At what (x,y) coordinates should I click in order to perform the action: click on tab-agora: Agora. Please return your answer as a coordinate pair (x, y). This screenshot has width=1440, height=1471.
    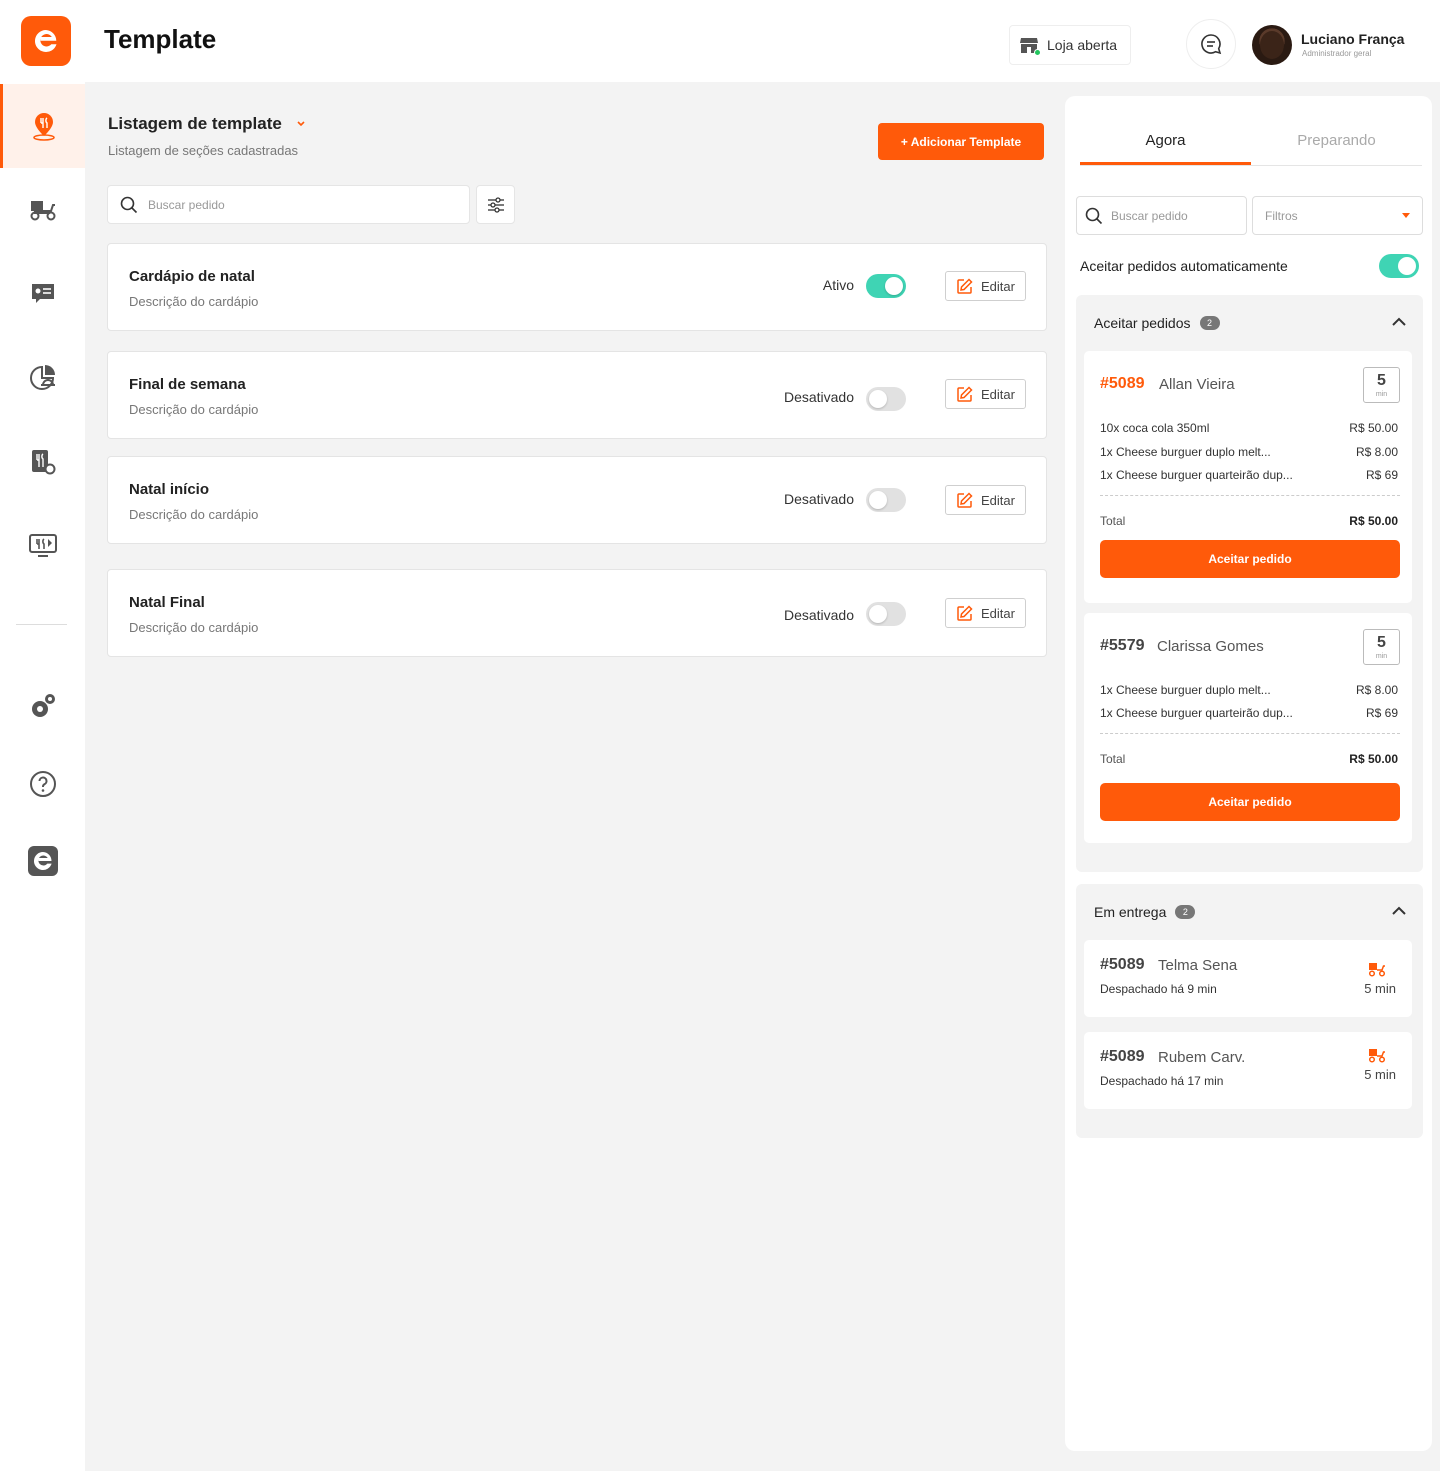
    Looking at the image, I should click on (1165, 142).